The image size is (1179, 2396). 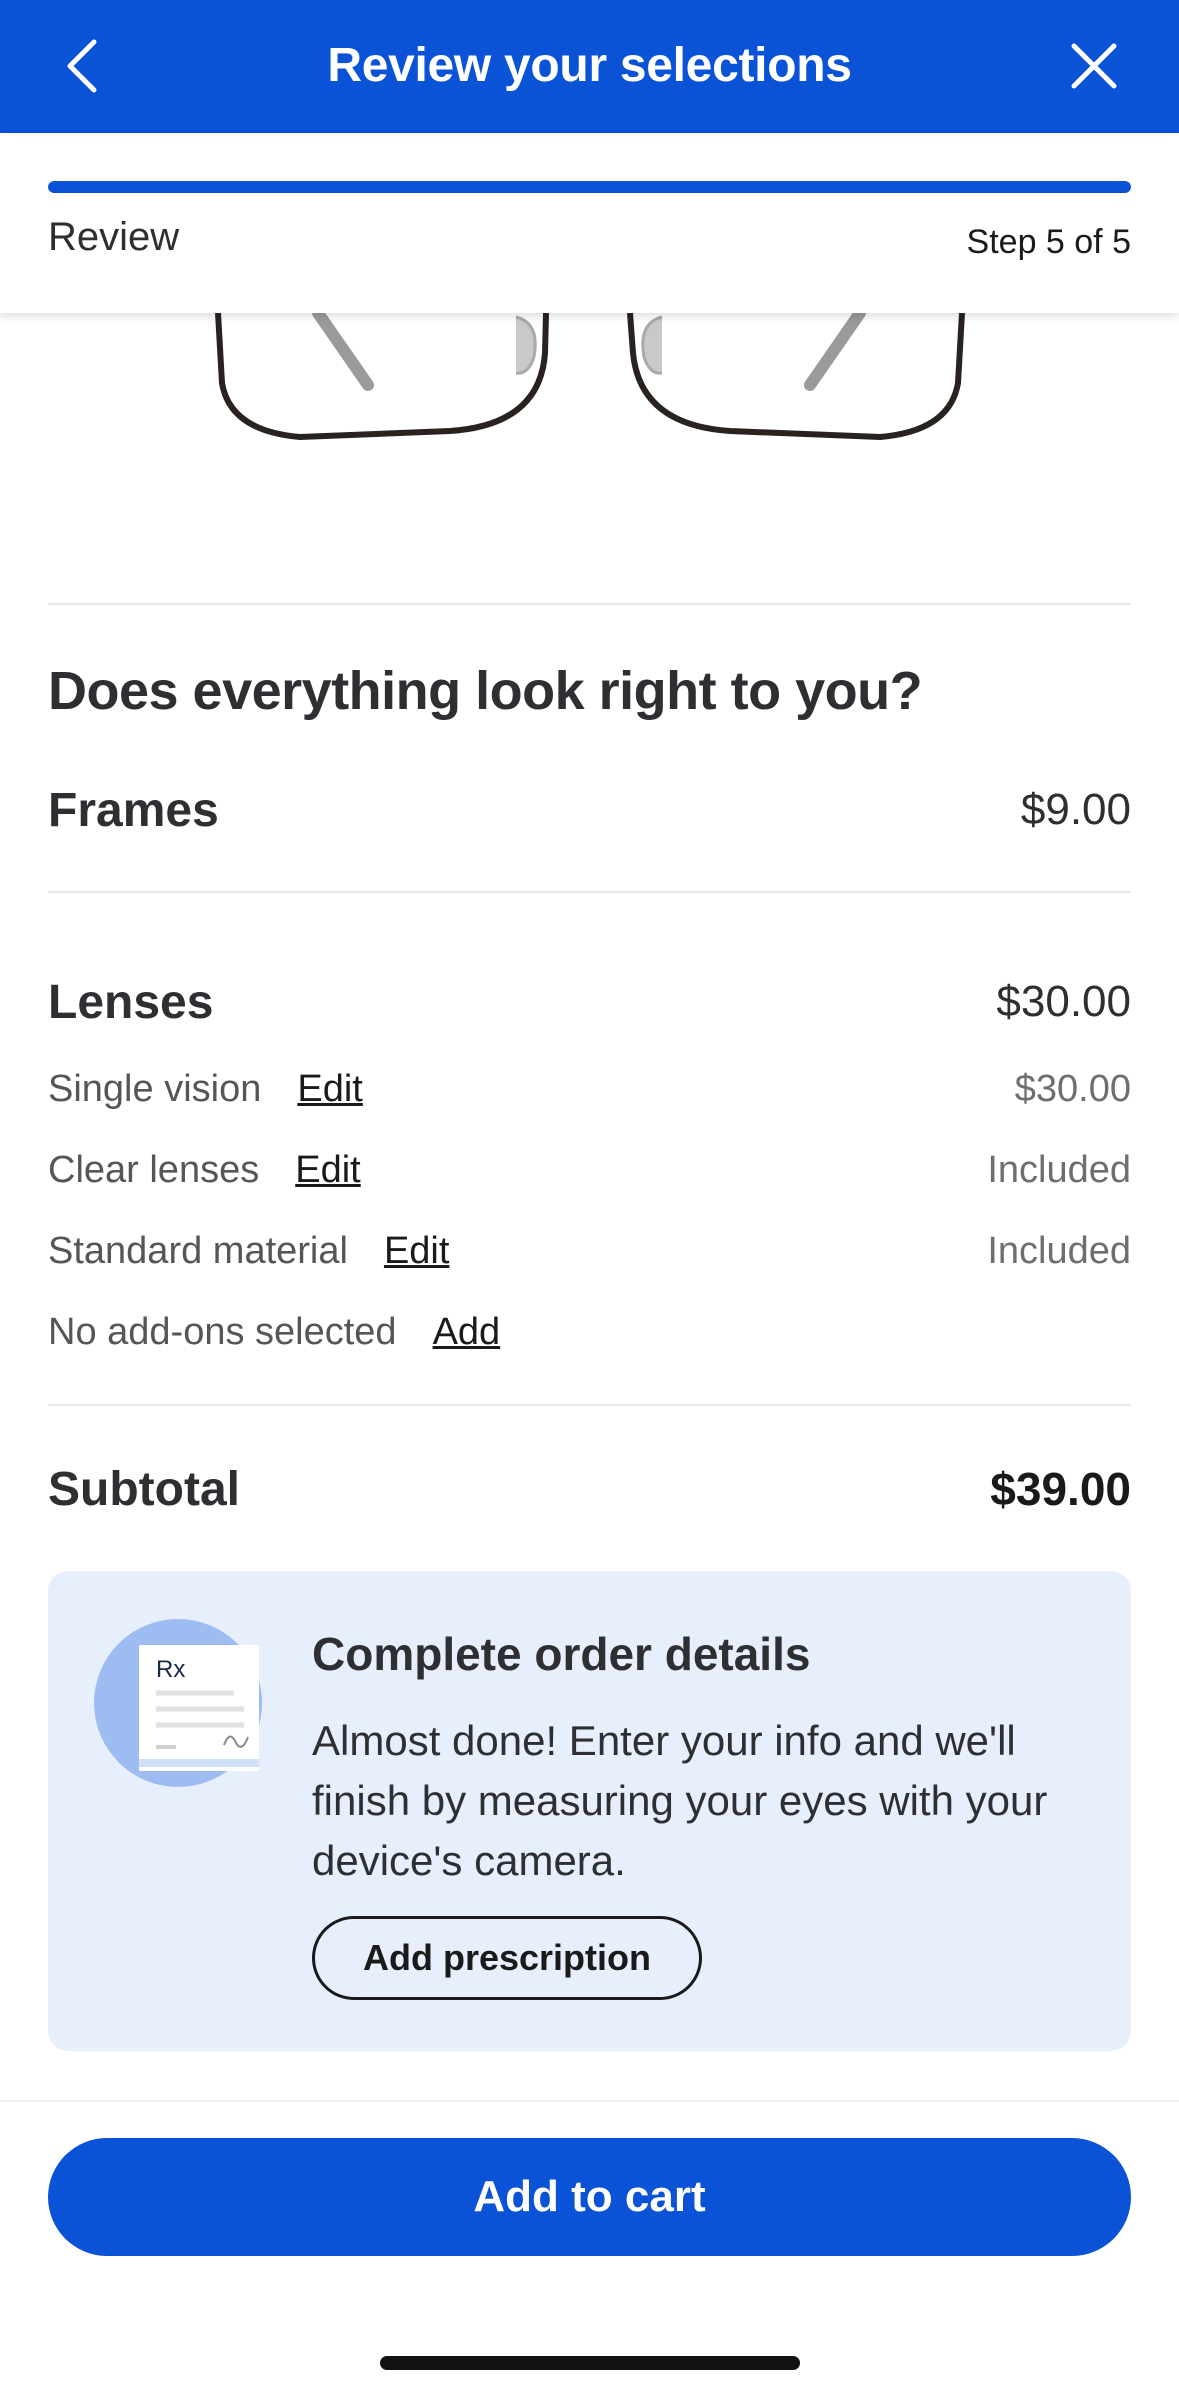 What do you see at coordinates (589, 2101) in the screenshot?
I see `footer-divider` at bounding box center [589, 2101].